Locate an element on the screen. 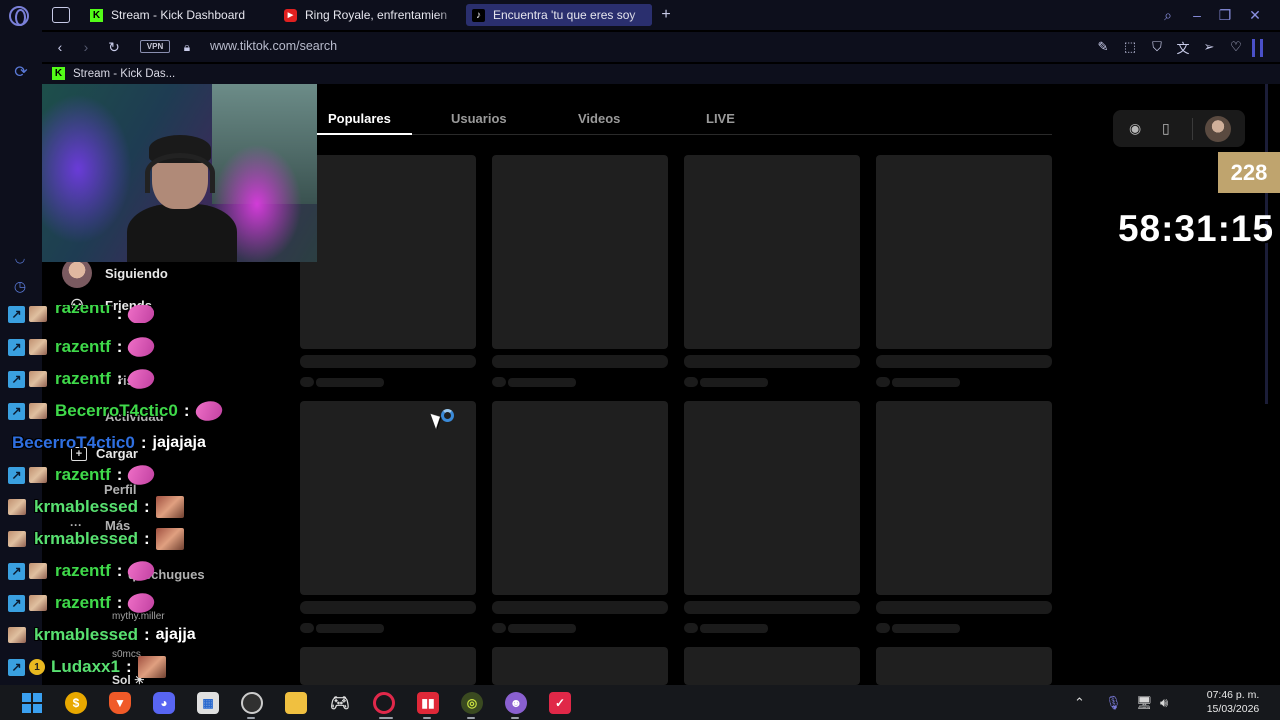  xbox-icon: 🎮︎ is located at coordinates (340, 703).